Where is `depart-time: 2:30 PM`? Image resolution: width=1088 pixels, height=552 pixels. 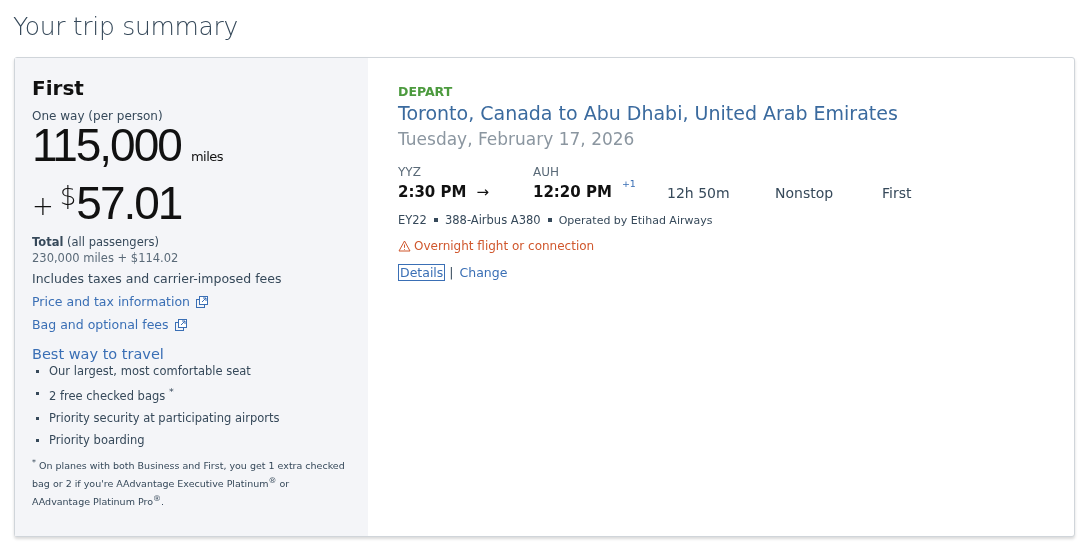
depart-time: 2:30 PM is located at coordinates (432, 192).